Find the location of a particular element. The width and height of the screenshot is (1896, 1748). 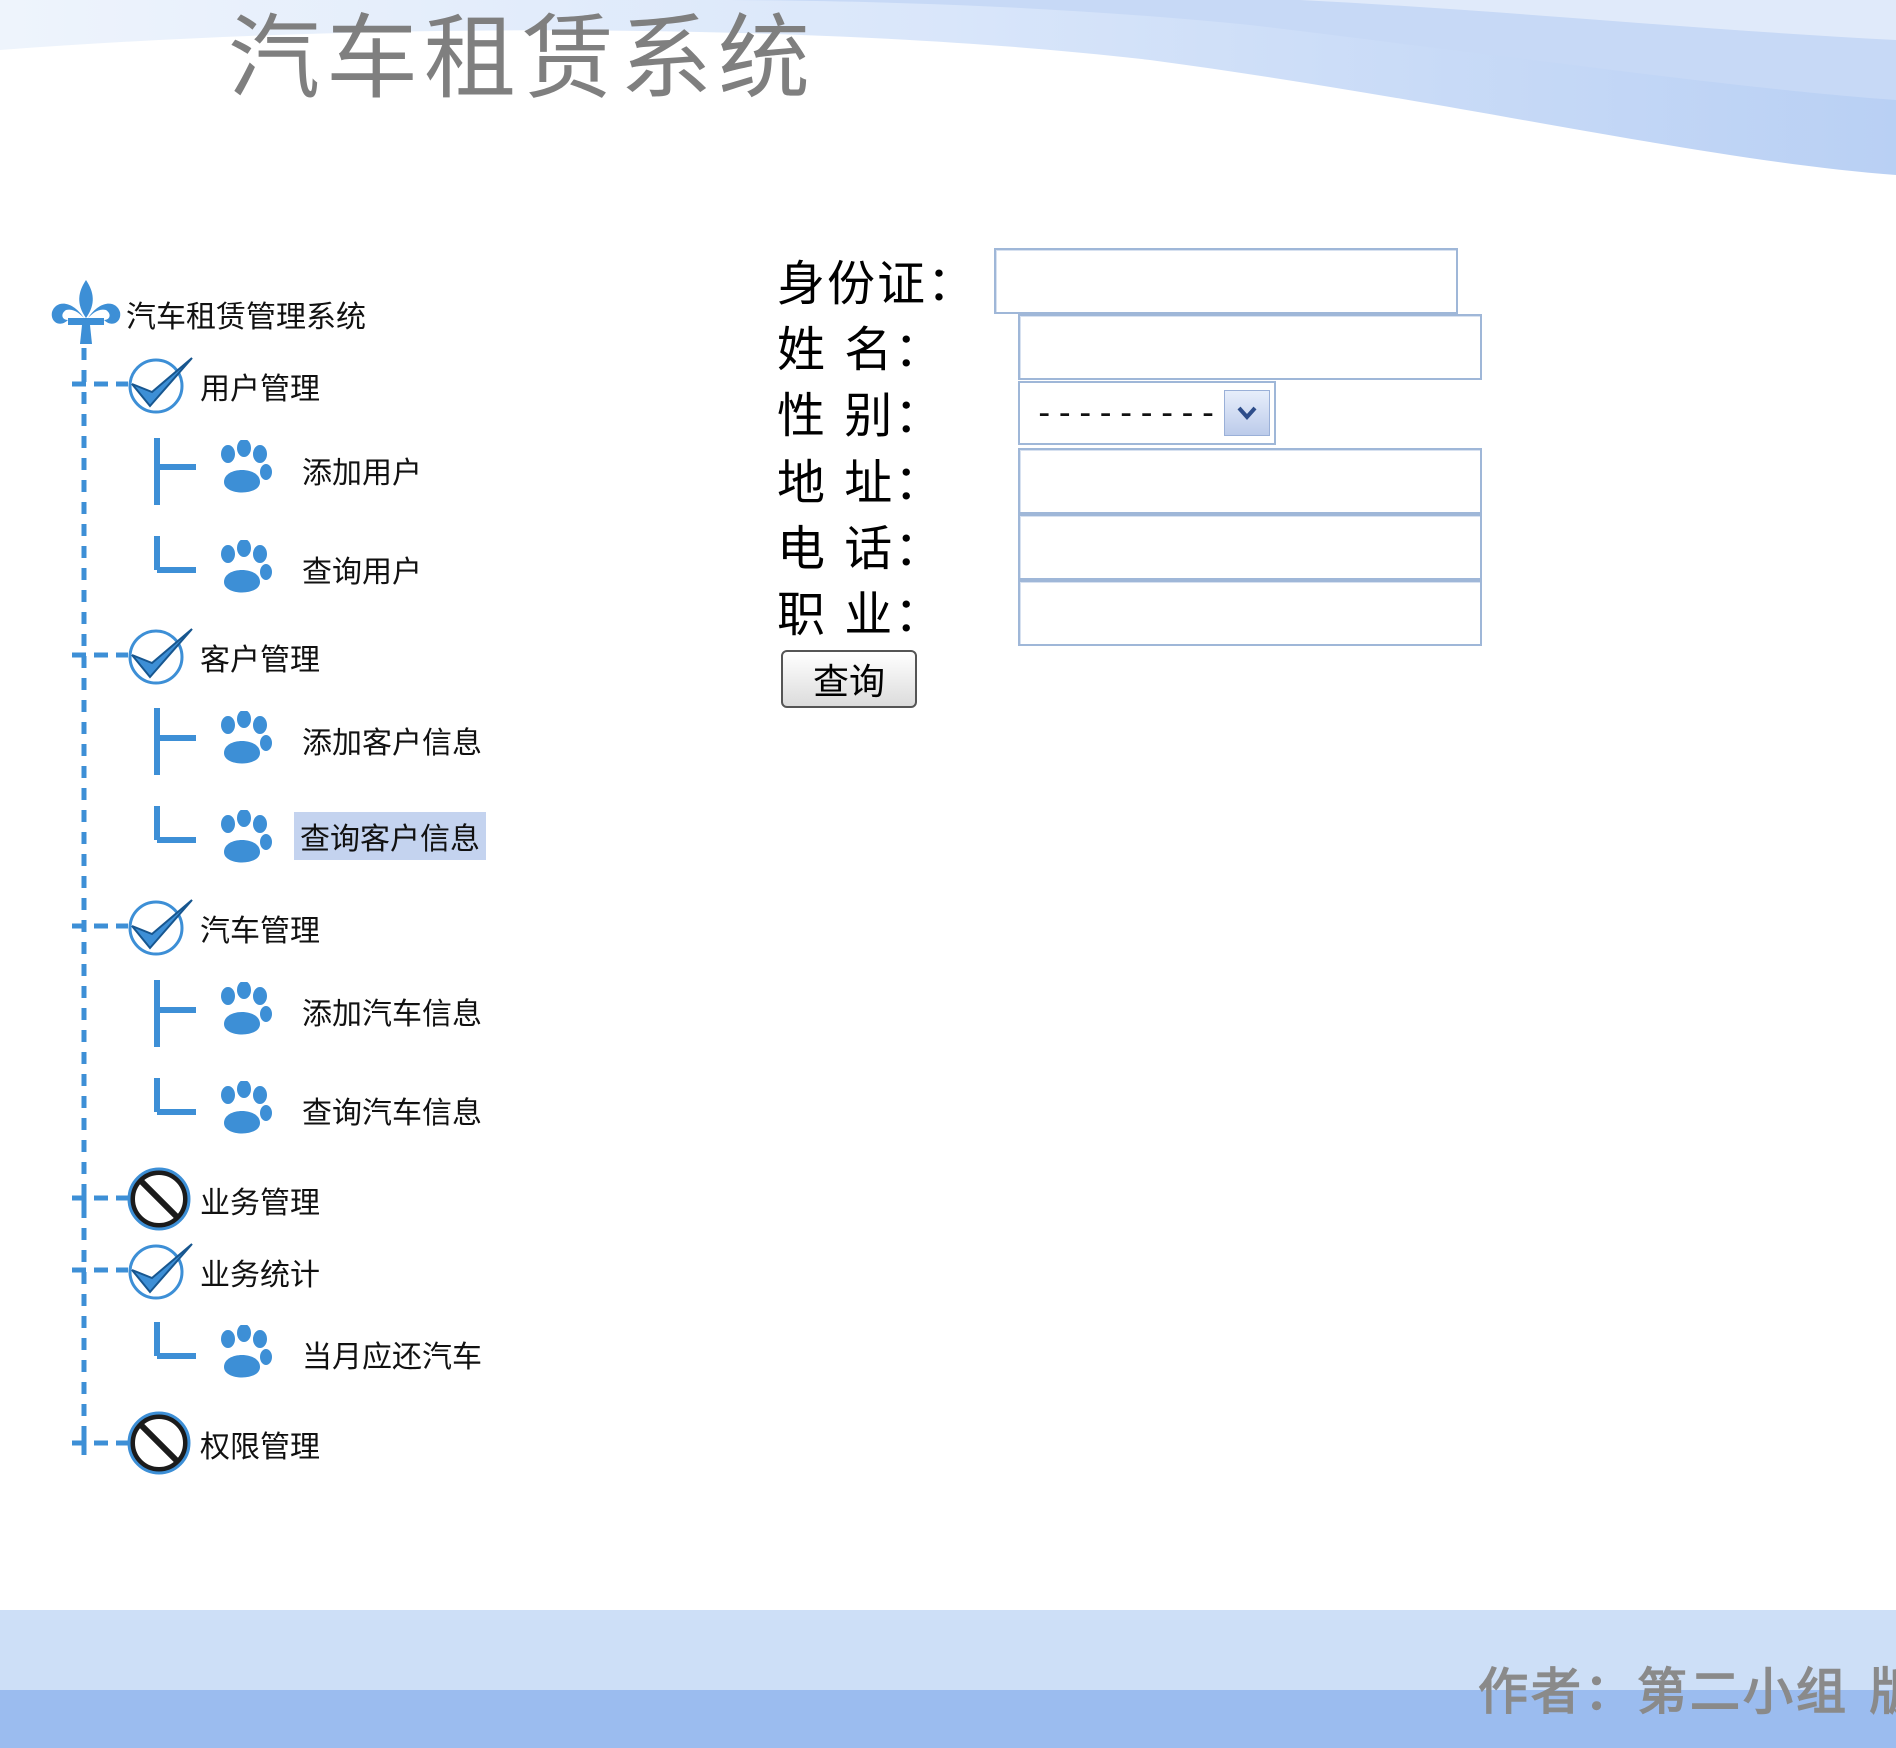

tree-item-cars-due-this-month: 当月应还汽车 is located at coordinates (392, 1354).